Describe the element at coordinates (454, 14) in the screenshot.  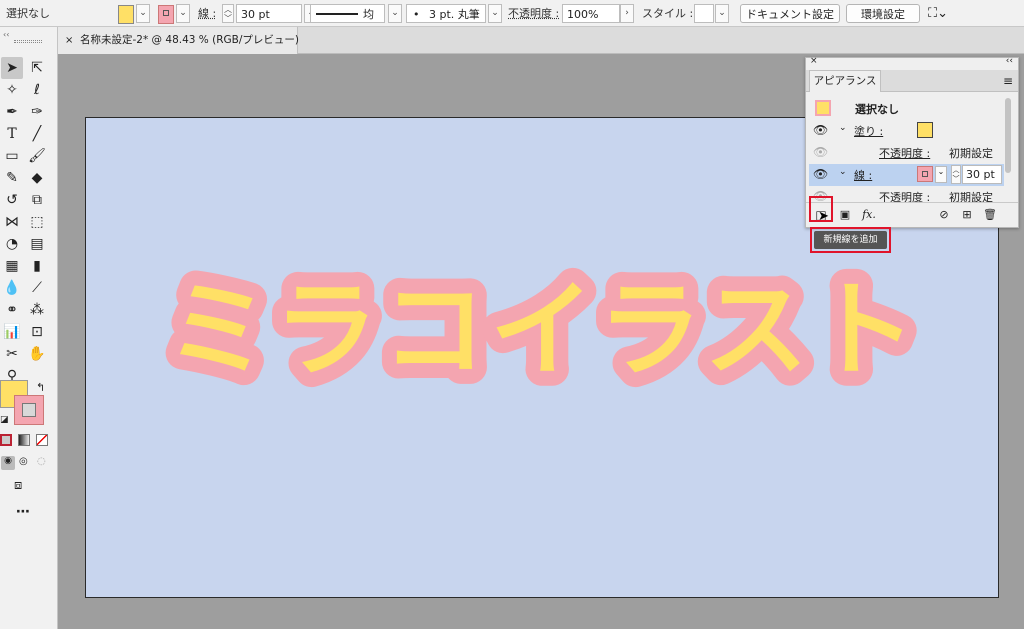
I see `brush-label: 3 pt. 丸筆` at that location.